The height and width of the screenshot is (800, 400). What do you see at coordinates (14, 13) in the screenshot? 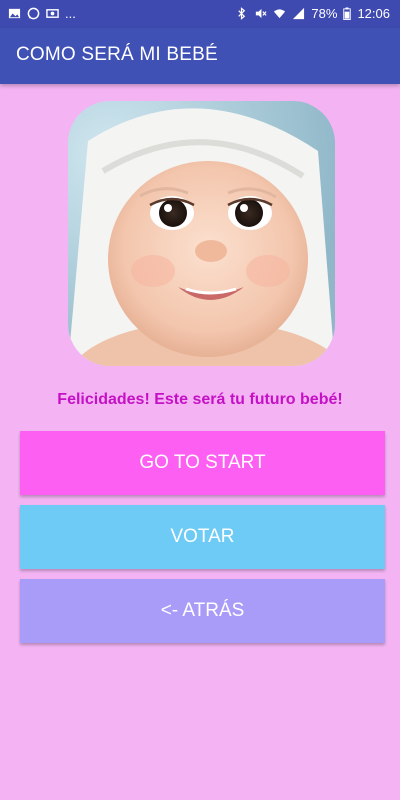
I see `gallery-icon` at bounding box center [14, 13].